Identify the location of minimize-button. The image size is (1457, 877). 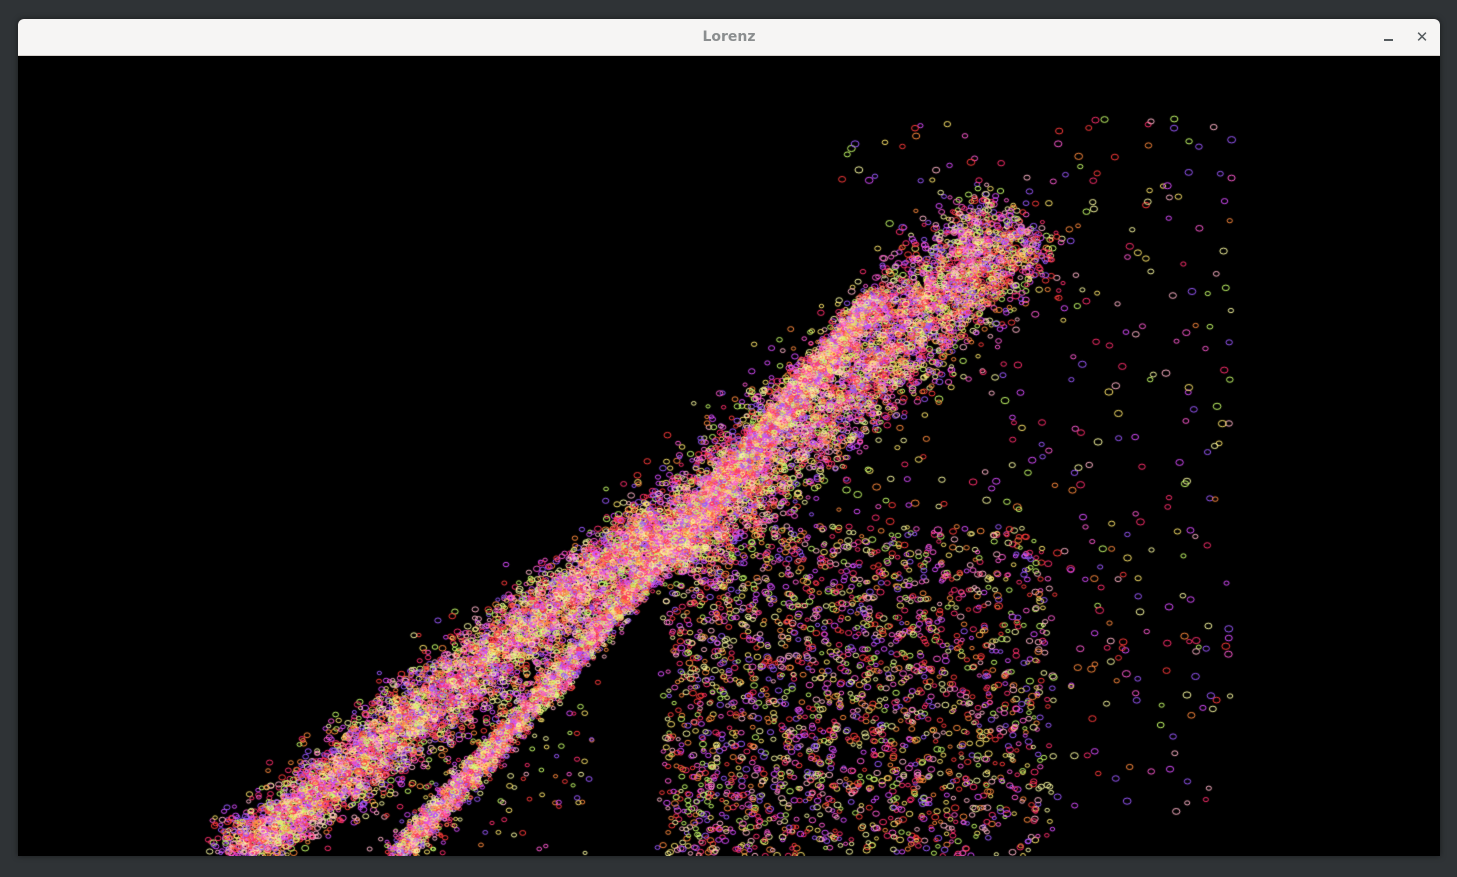
(1388, 37).